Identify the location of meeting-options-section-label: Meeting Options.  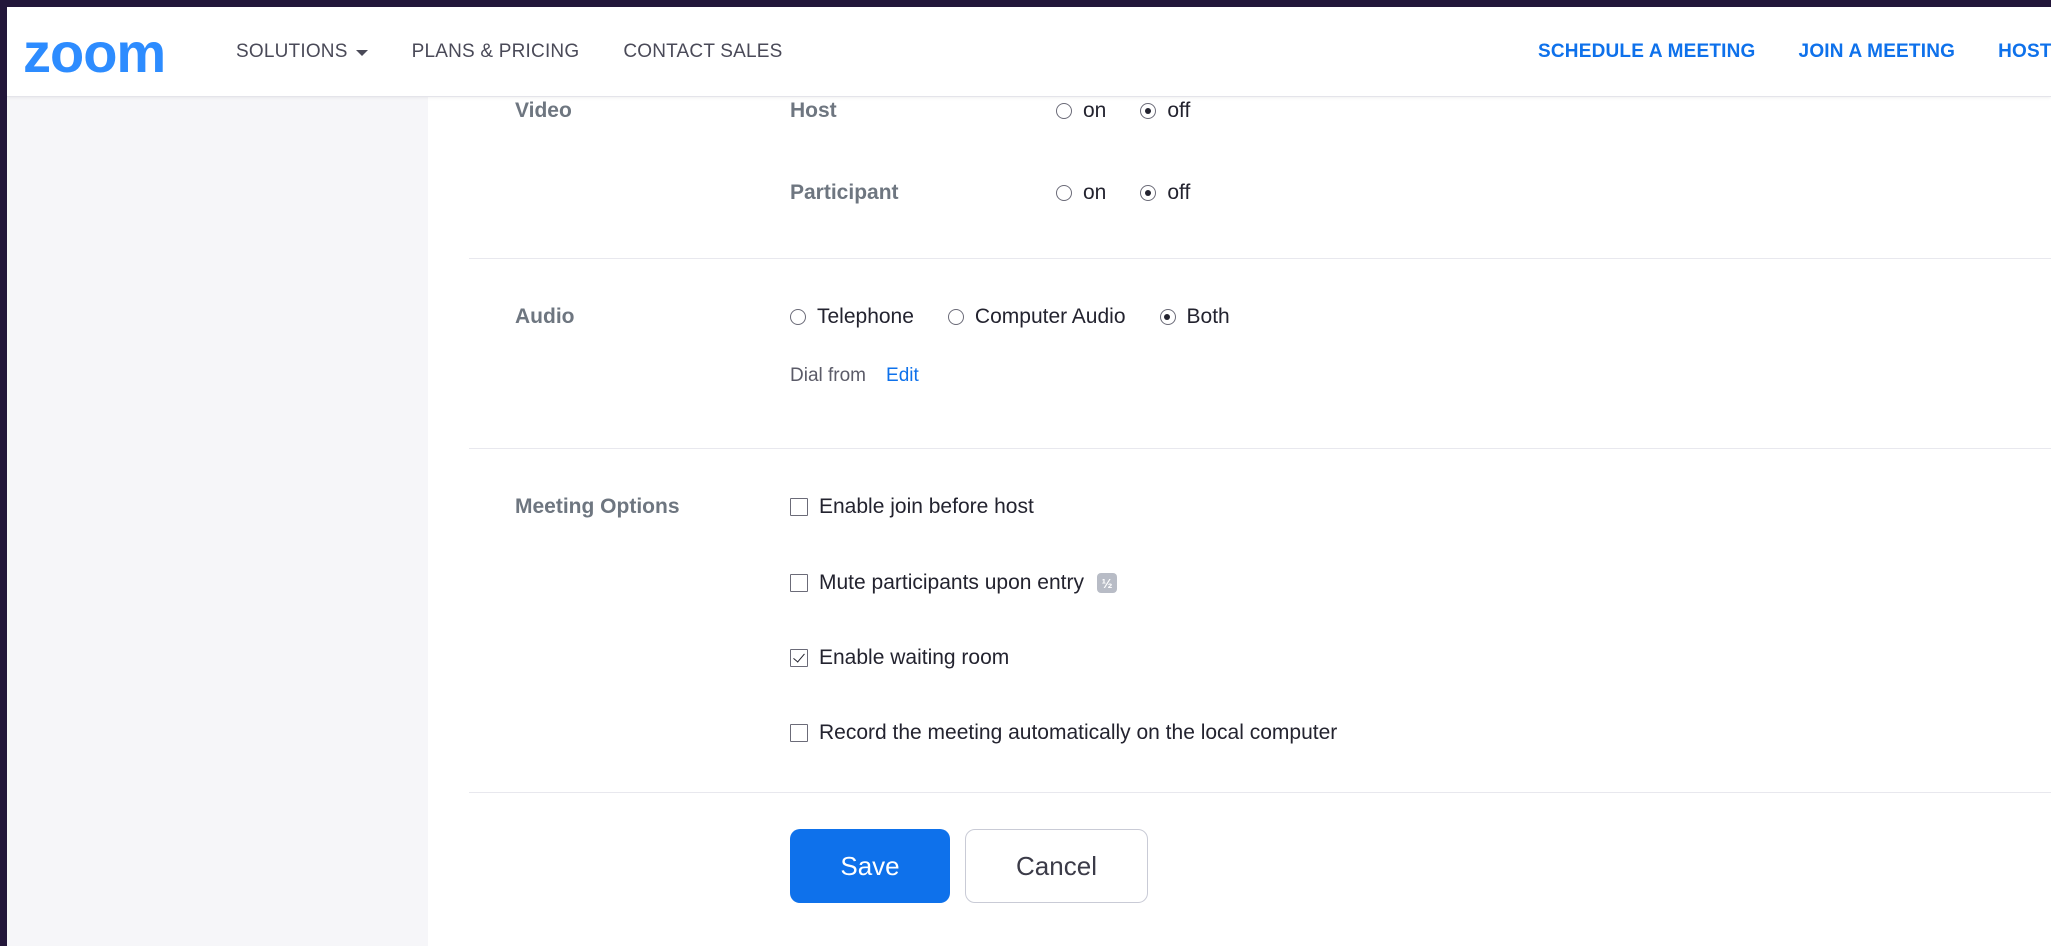
(597, 506).